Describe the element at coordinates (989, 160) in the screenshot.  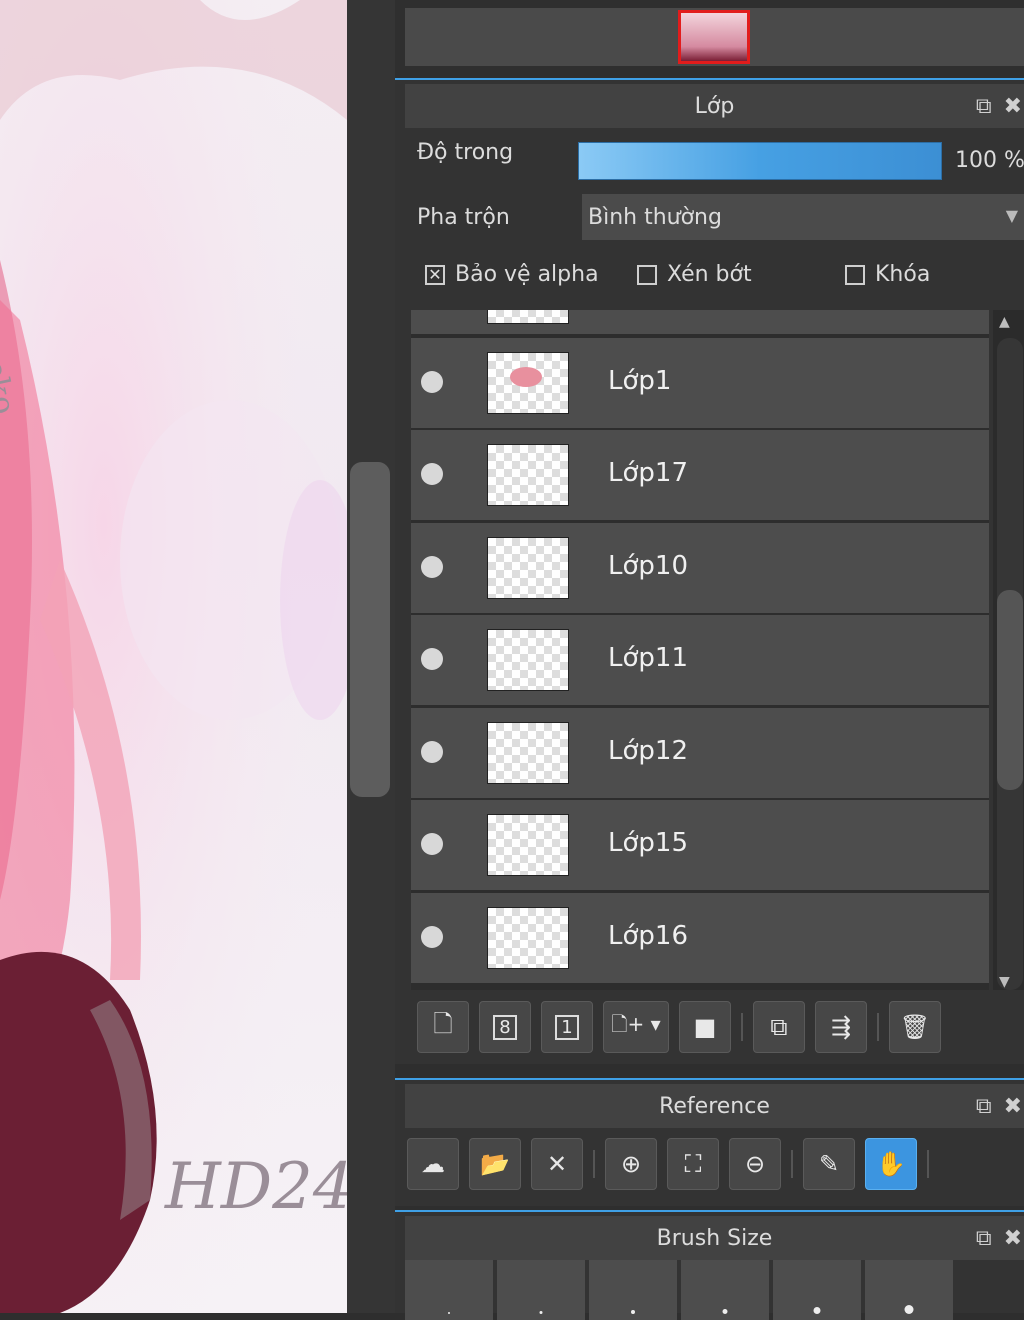
I see `opacity-value: 100 %` at that location.